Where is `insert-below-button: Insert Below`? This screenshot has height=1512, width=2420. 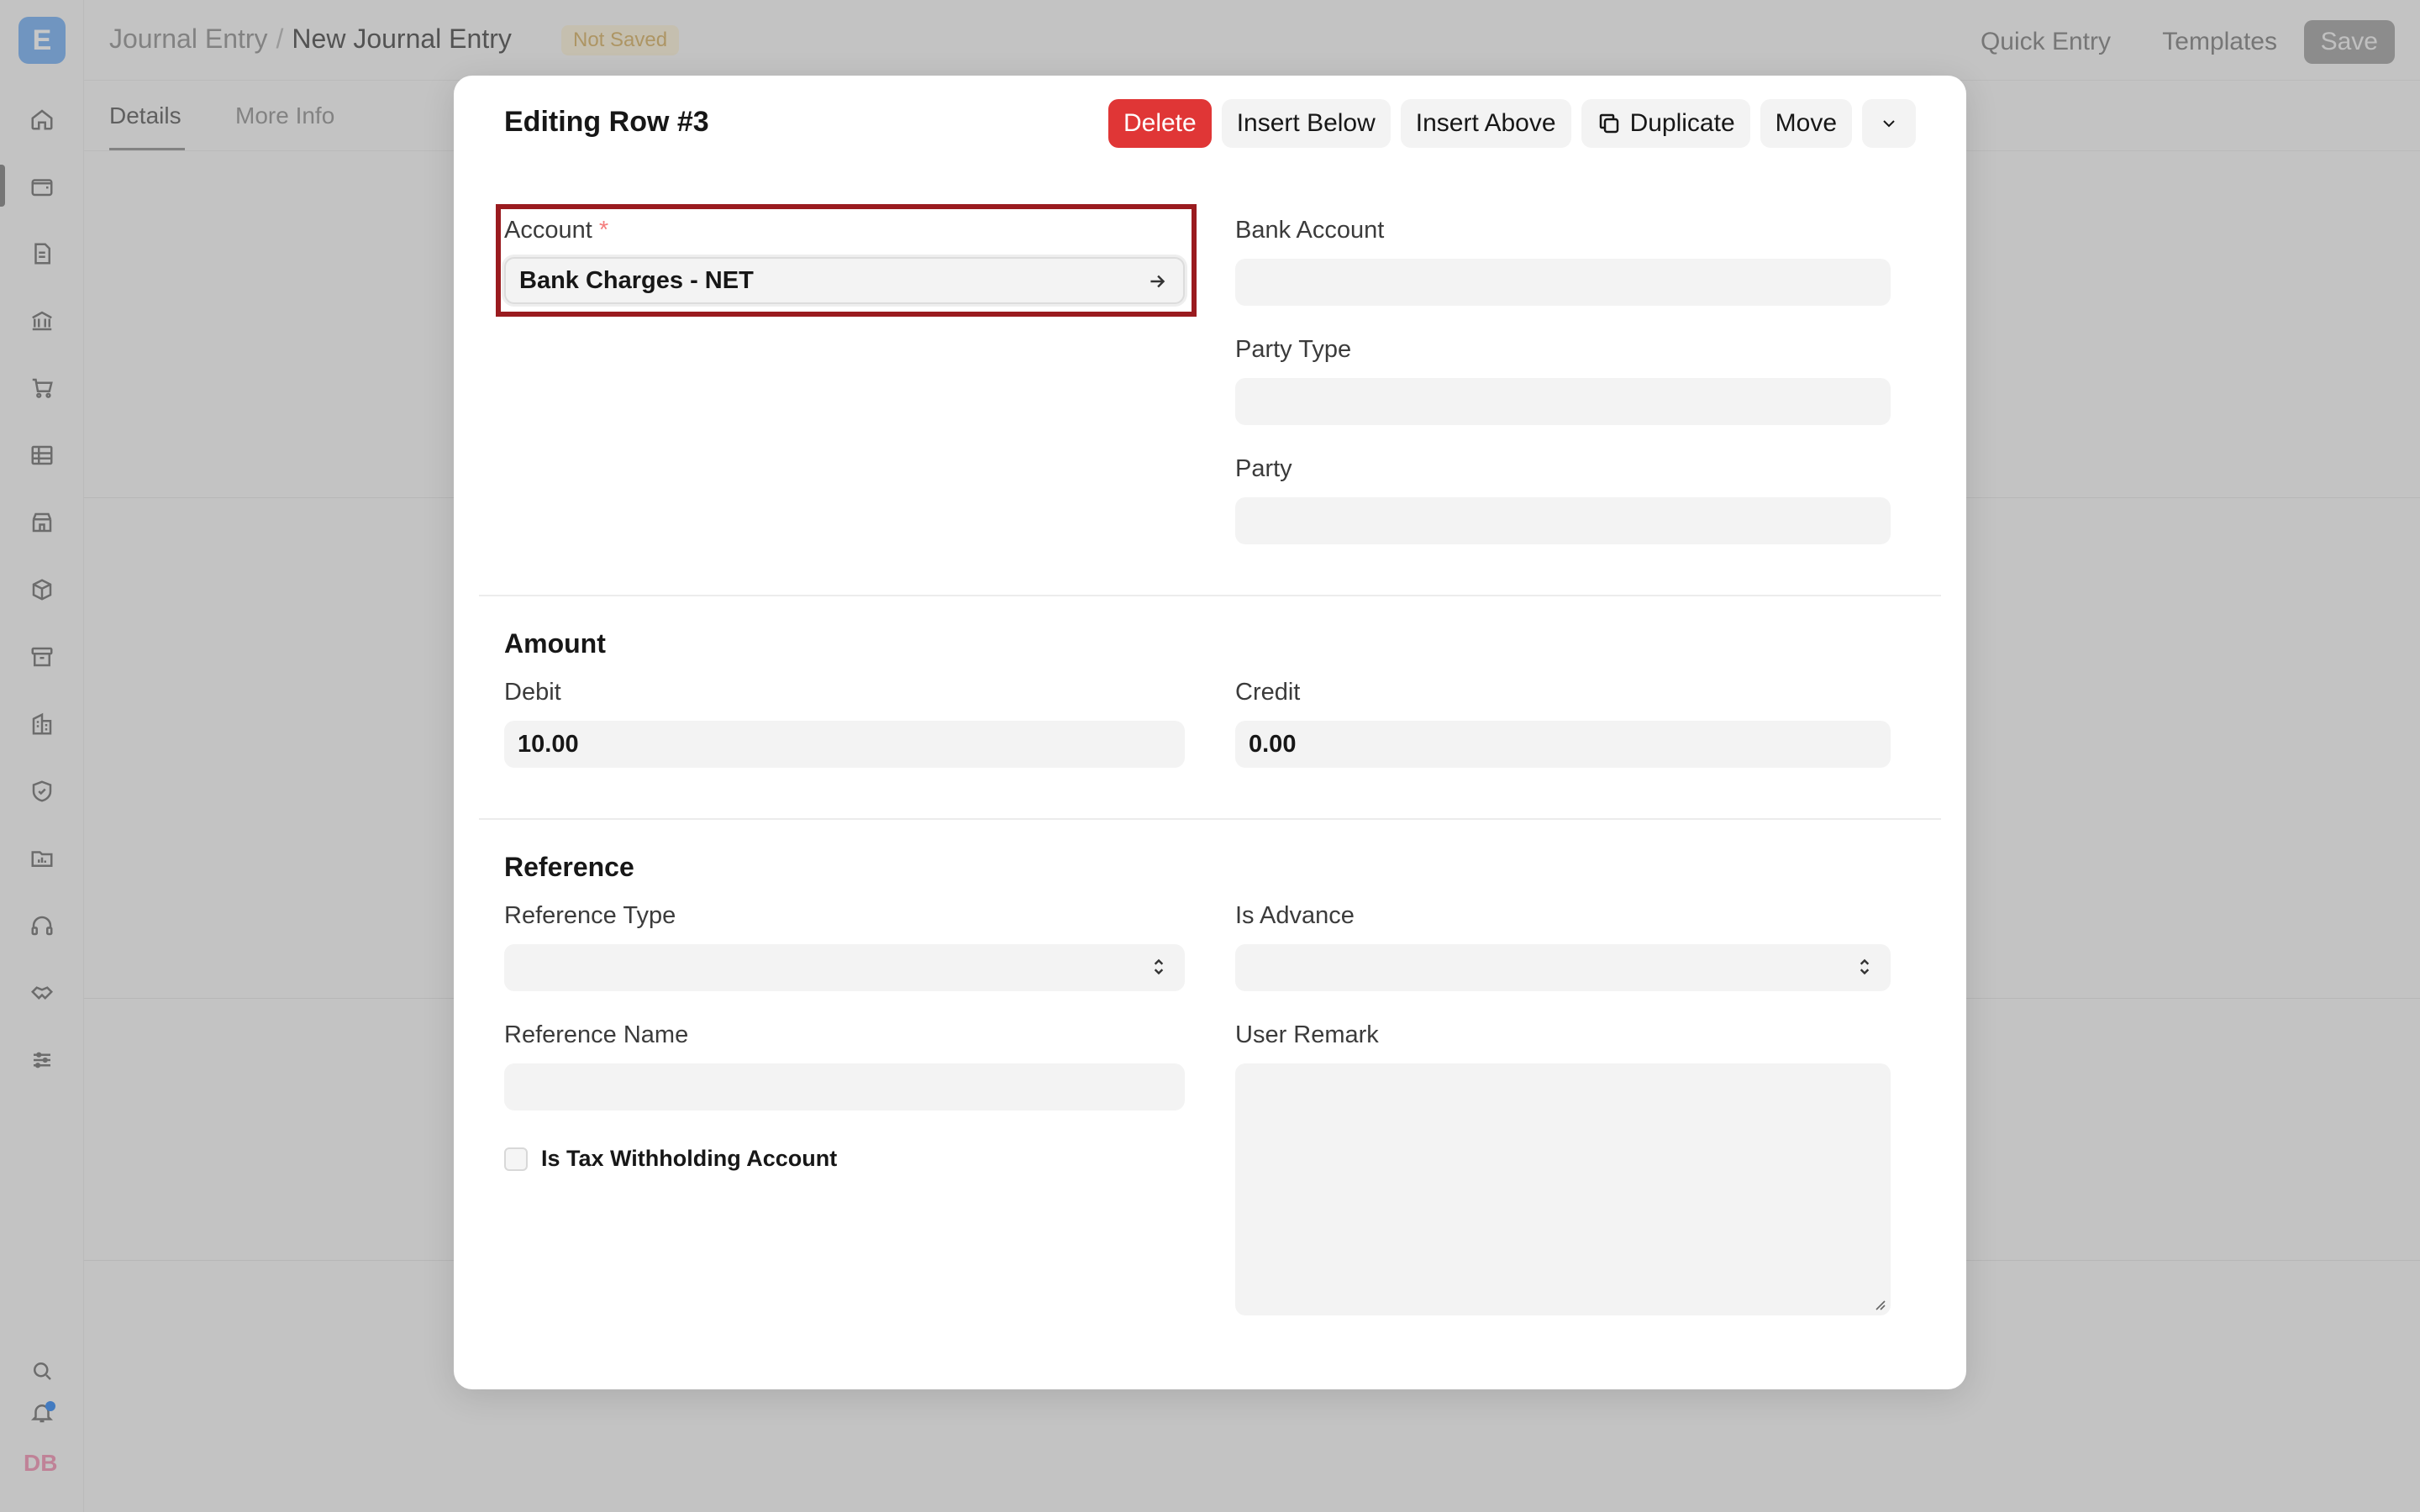
insert-below-button: Insert Below is located at coordinates (1306, 123).